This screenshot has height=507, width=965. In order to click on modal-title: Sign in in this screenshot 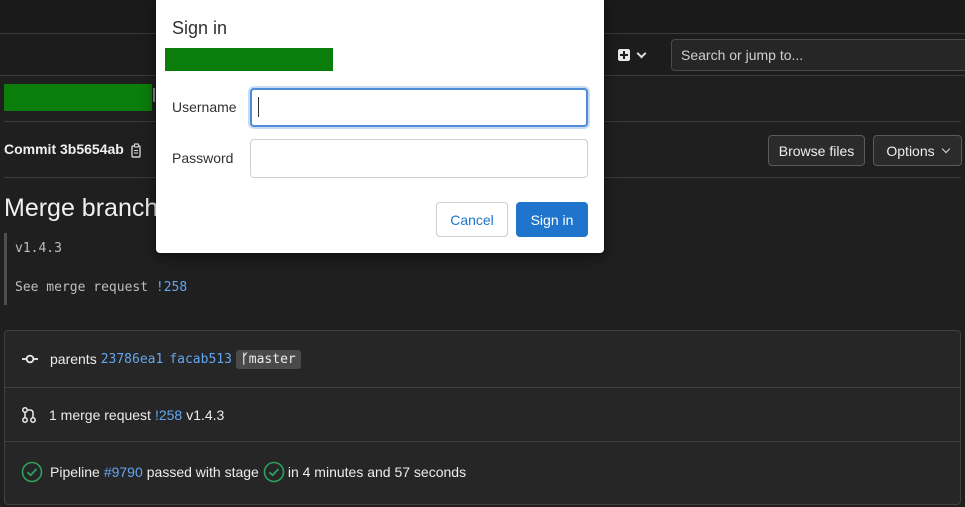, I will do `click(200, 28)`.